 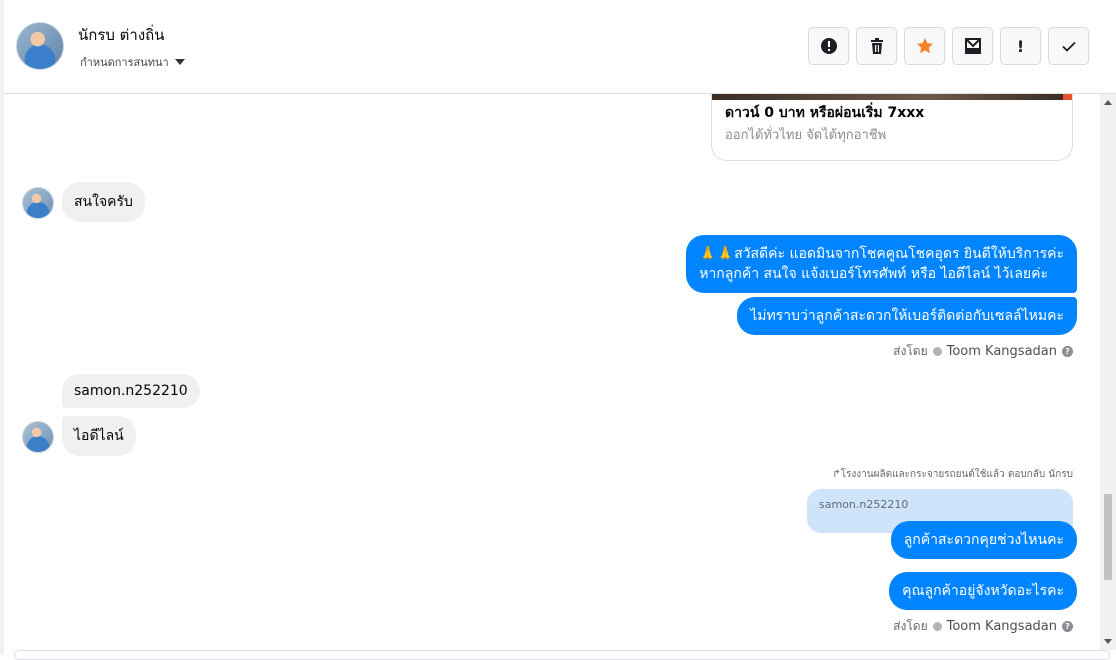 I want to click on scroll-up-arrow-icon, so click(x=1108, y=102).